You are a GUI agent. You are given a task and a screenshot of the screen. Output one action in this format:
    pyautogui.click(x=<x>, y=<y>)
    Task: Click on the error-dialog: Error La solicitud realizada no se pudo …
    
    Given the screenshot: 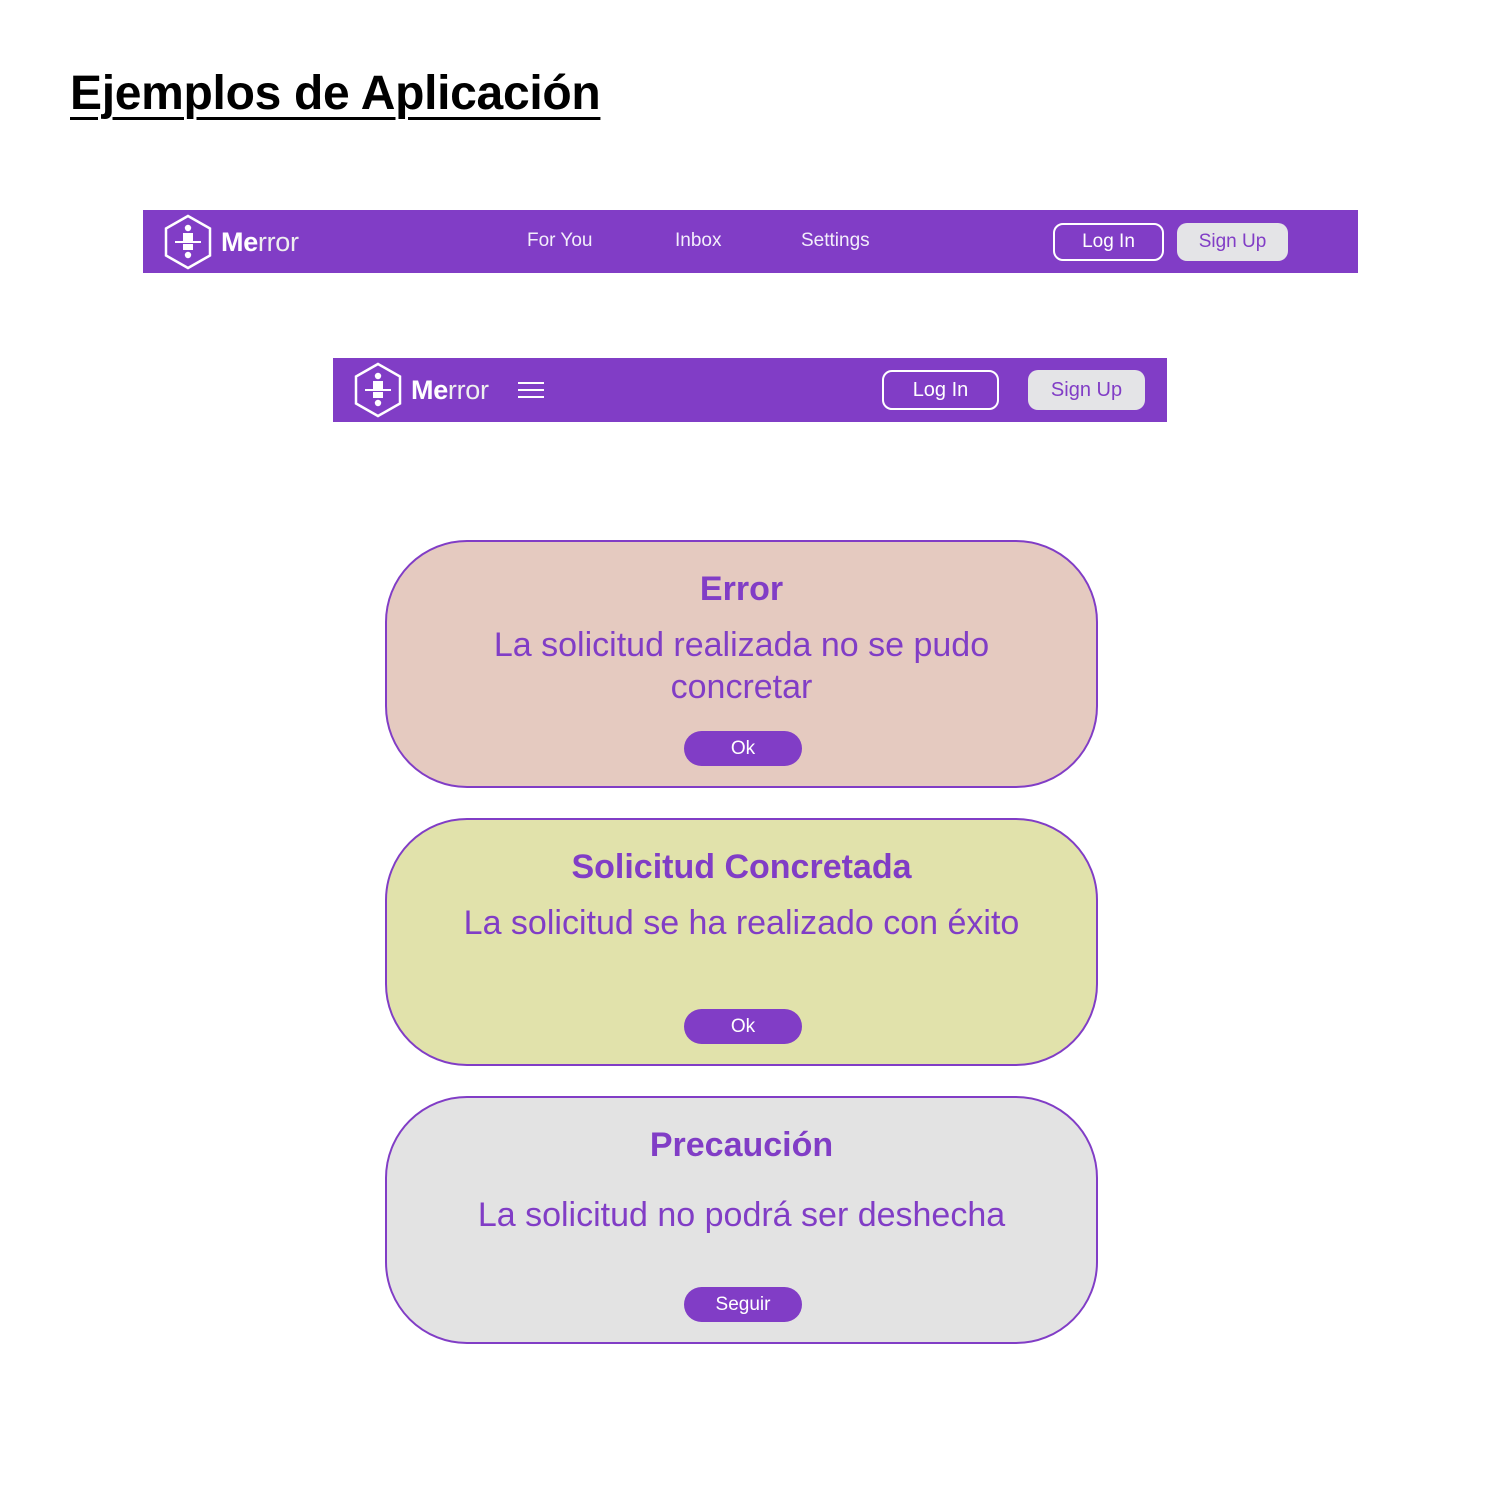 What is the action you would take?
    pyautogui.click(x=741, y=664)
    